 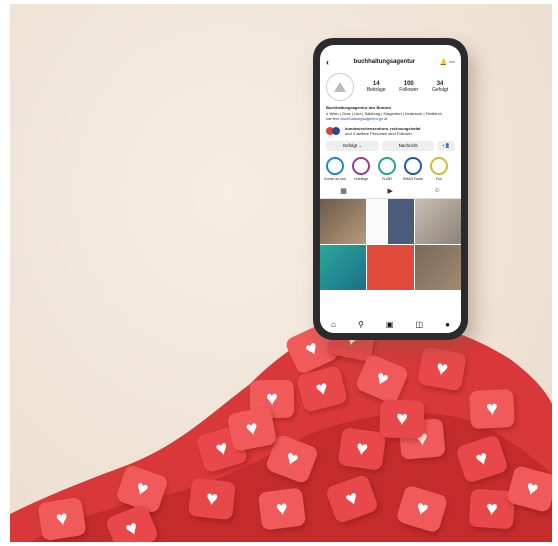 I want to click on profile-username: buchhaltungsagentur, so click(x=384, y=62).